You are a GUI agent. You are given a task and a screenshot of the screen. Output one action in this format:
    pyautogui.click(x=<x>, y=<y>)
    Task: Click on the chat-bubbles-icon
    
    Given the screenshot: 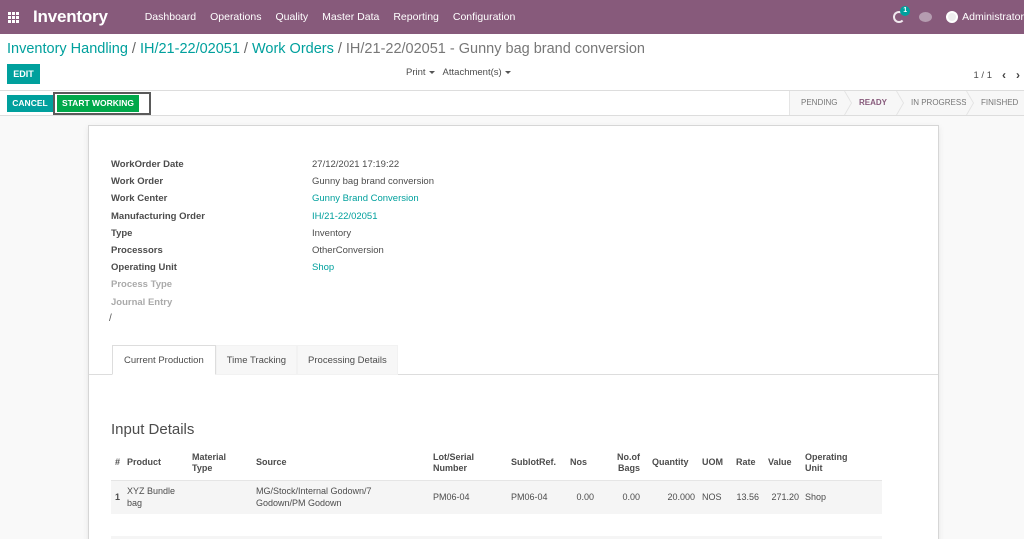 What is the action you would take?
    pyautogui.click(x=926, y=17)
    